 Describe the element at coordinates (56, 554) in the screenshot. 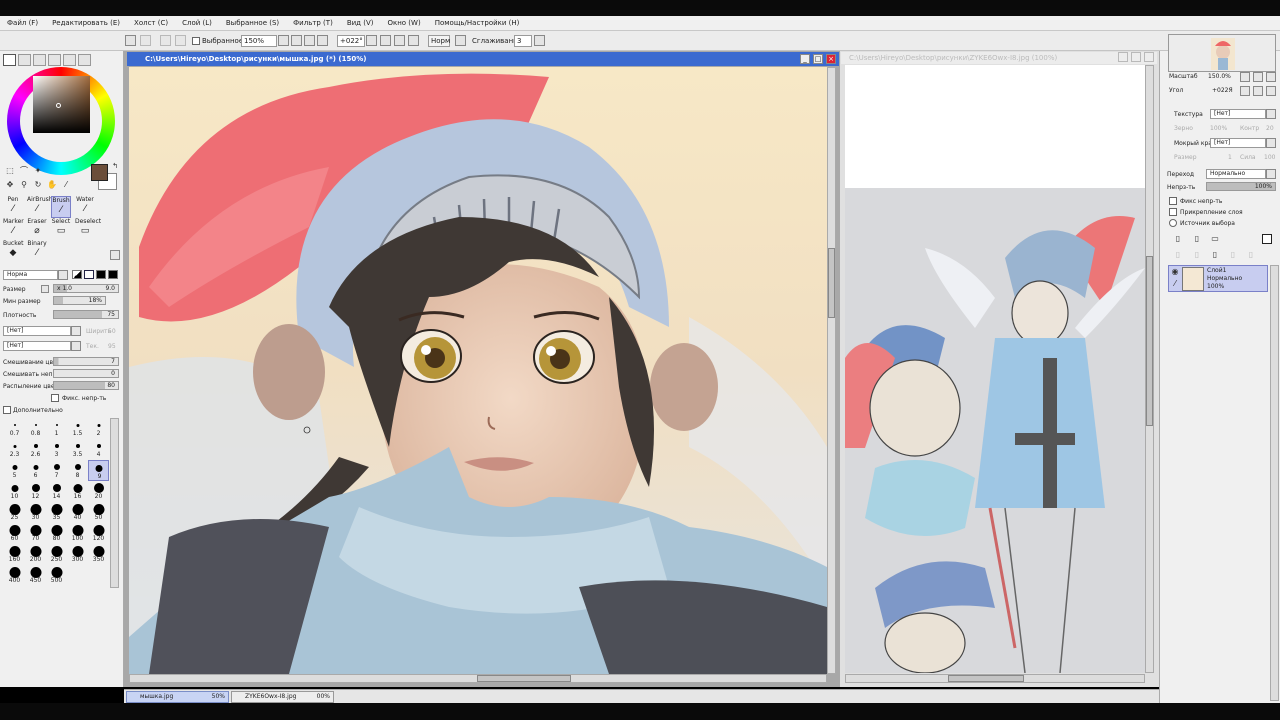

I see `brush-size-preset: 250` at that location.